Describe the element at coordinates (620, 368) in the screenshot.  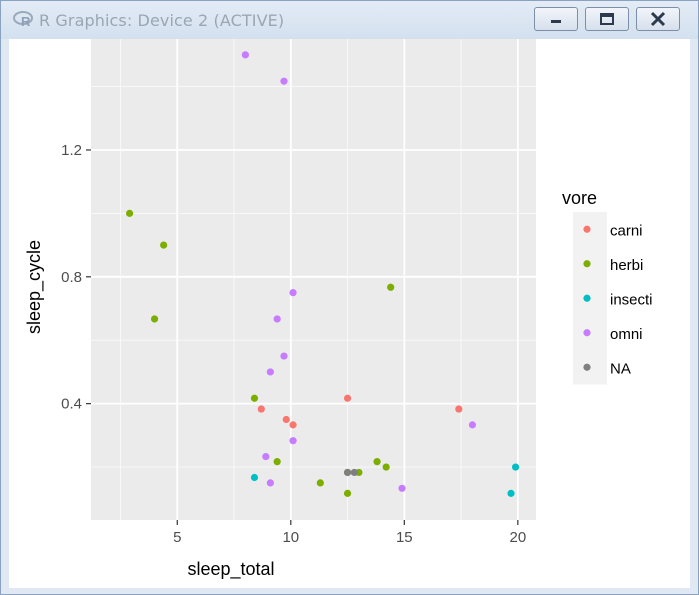
I see `legend-label: NA` at that location.